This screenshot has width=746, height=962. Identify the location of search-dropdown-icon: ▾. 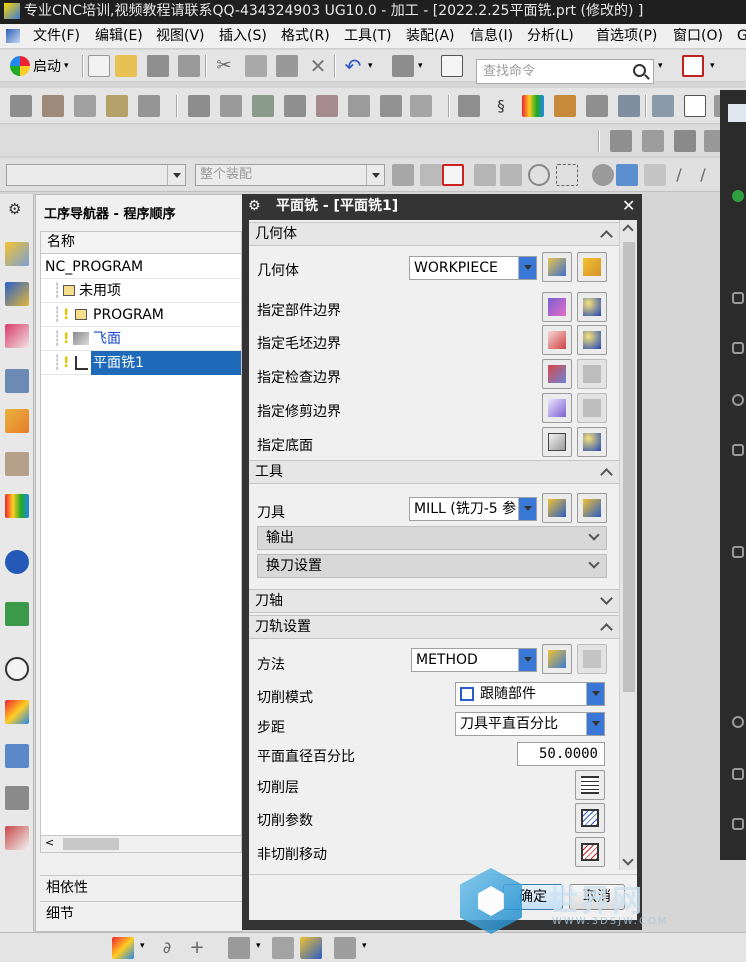
(660, 66).